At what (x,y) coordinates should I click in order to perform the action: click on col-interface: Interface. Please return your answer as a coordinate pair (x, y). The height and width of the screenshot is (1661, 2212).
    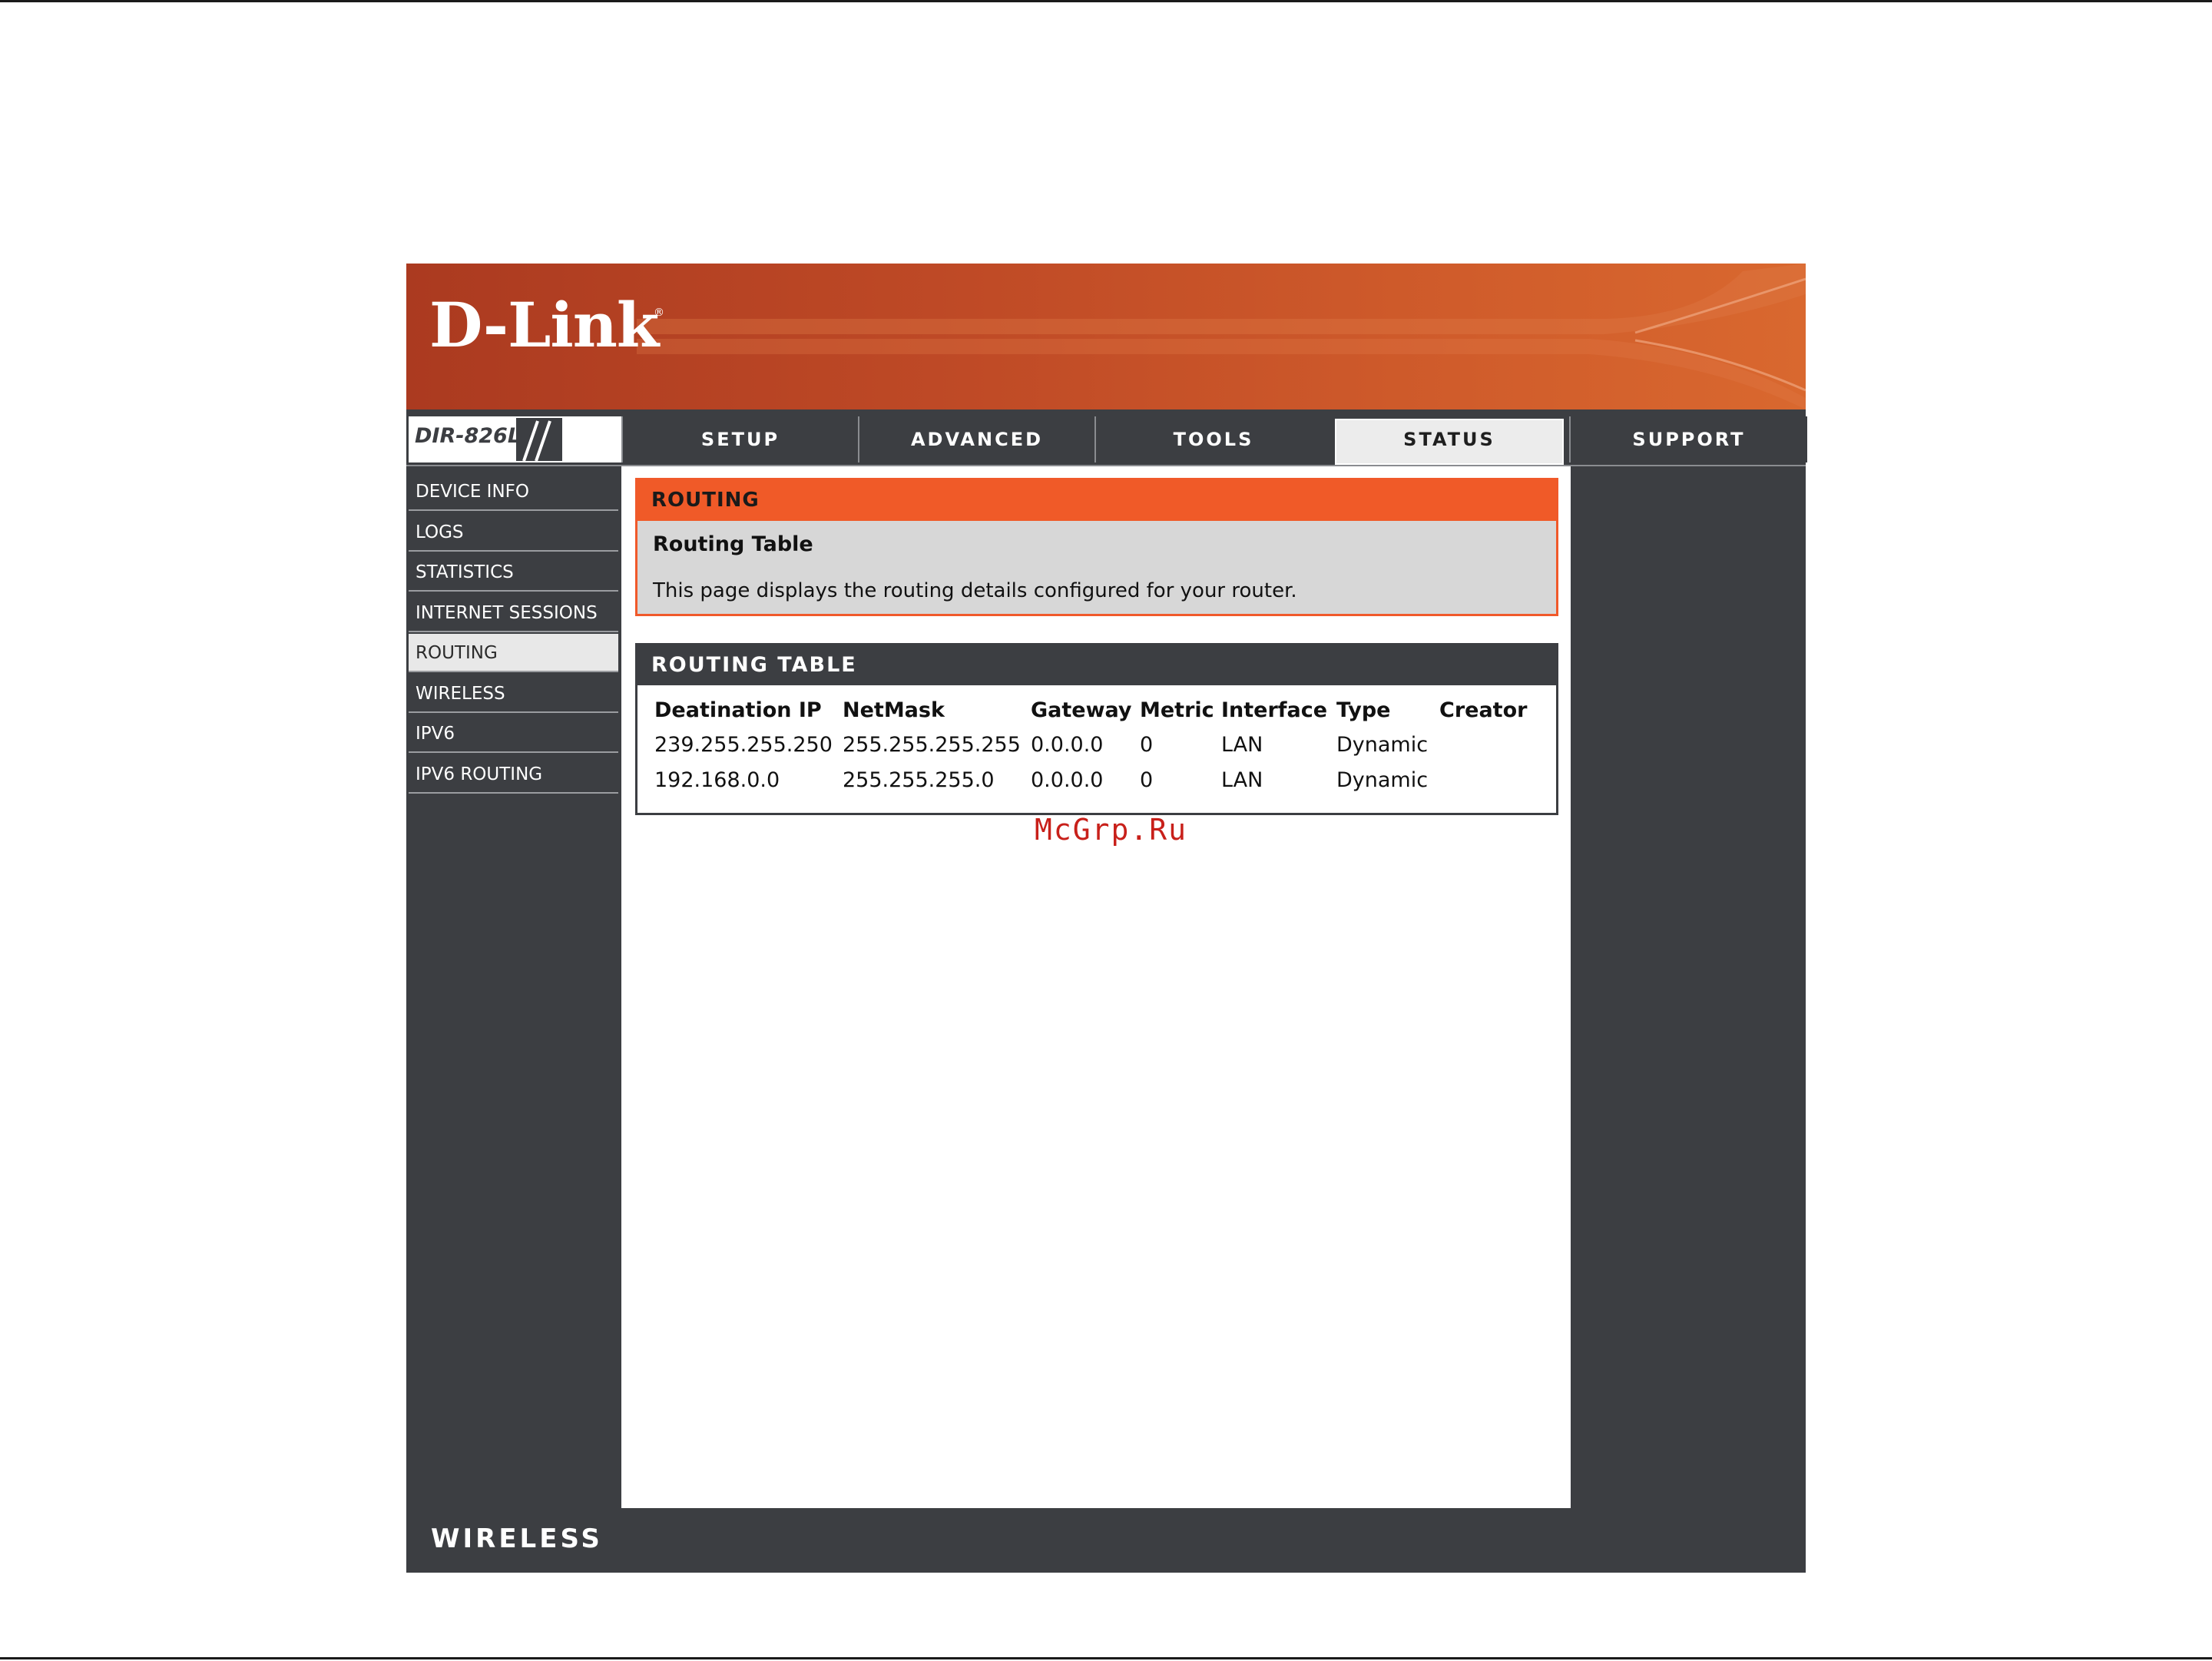
    Looking at the image, I should click on (1274, 710).